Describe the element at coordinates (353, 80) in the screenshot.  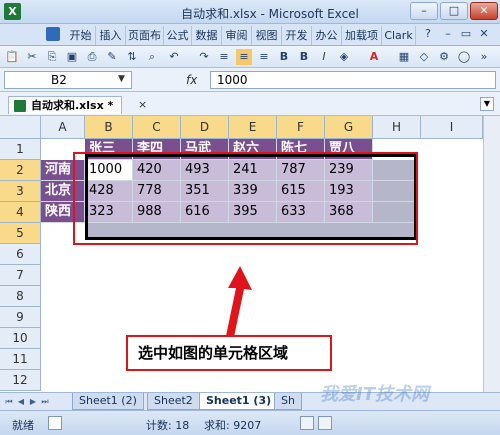
I see `formula-input: 1000` at that location.